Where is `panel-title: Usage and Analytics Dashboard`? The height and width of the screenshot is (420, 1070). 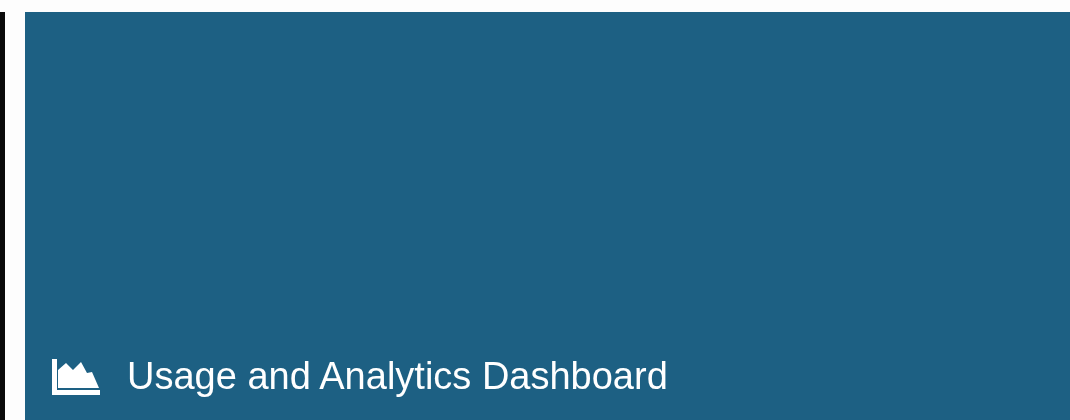
panel-title: Usage and Analytics Dashboard is located at coordinates (397, 376).